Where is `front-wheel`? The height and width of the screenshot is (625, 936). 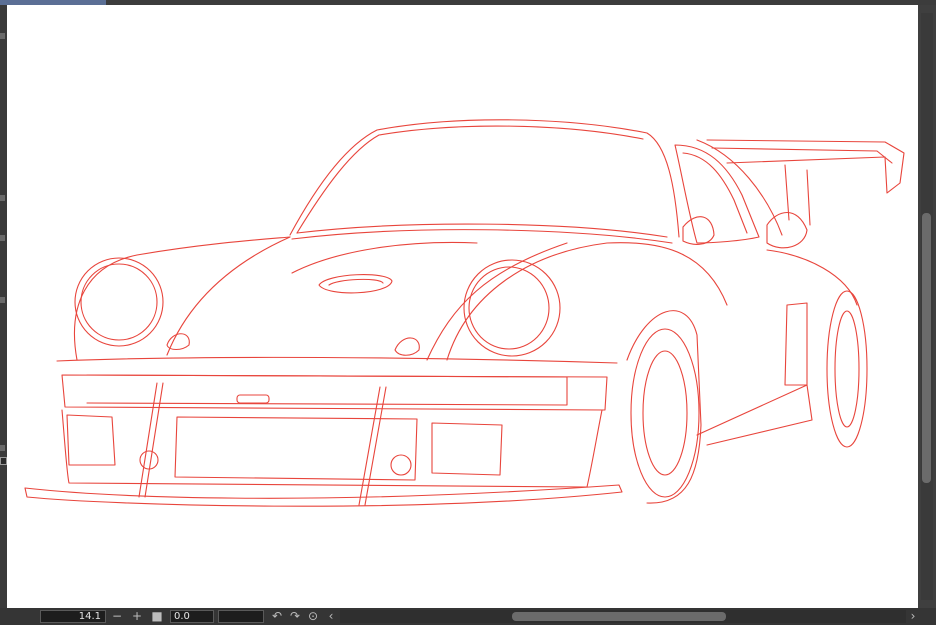 front-wheel is located at coordinates (665, 413).